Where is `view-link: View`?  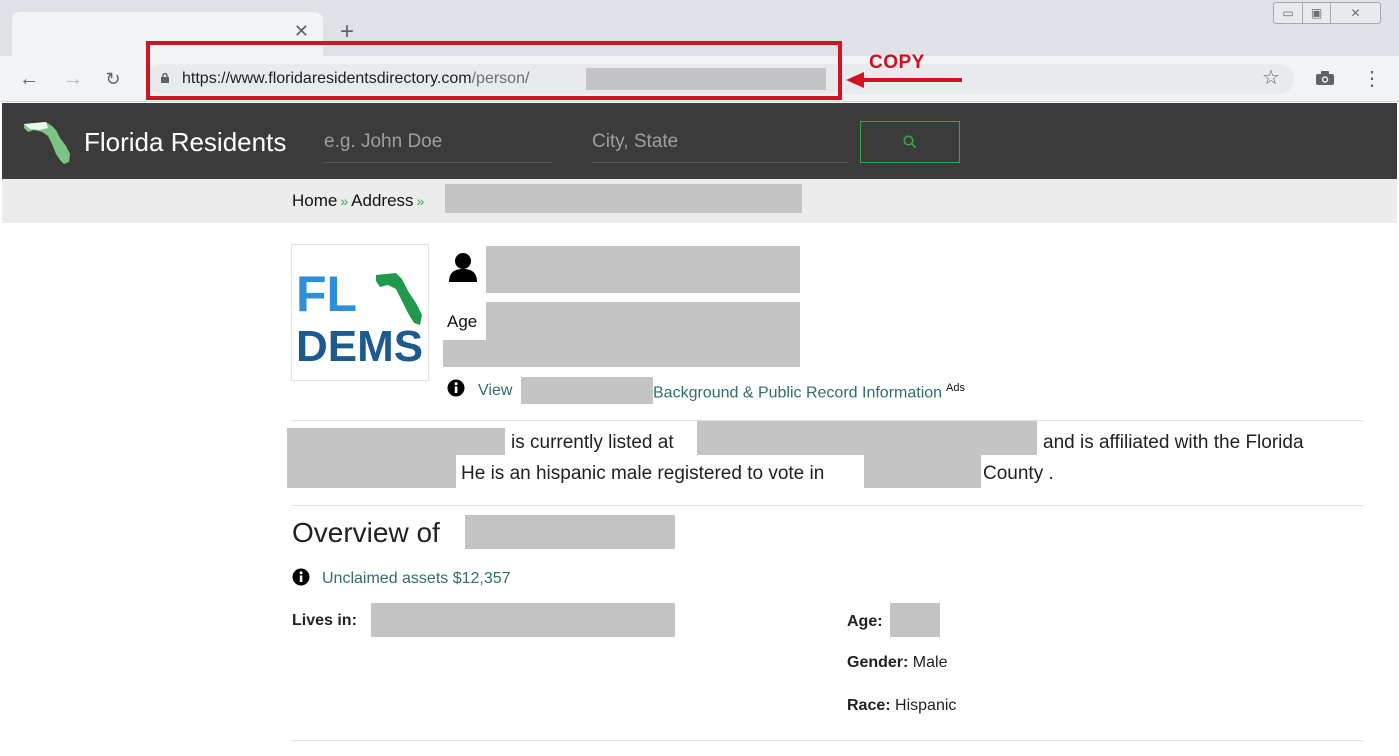
view-link: View is located at coordinates (495, 391).